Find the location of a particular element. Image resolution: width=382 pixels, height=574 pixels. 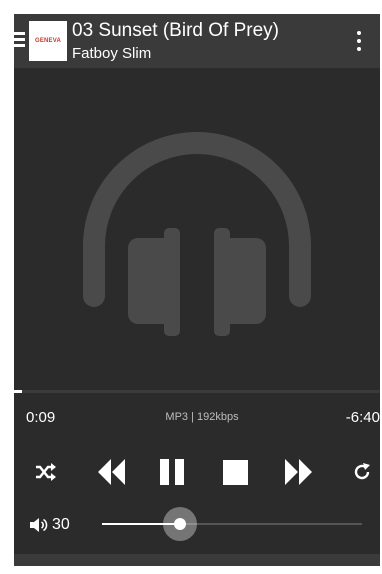

remaining-time: -6:40 is located at coordinates (362, 417).